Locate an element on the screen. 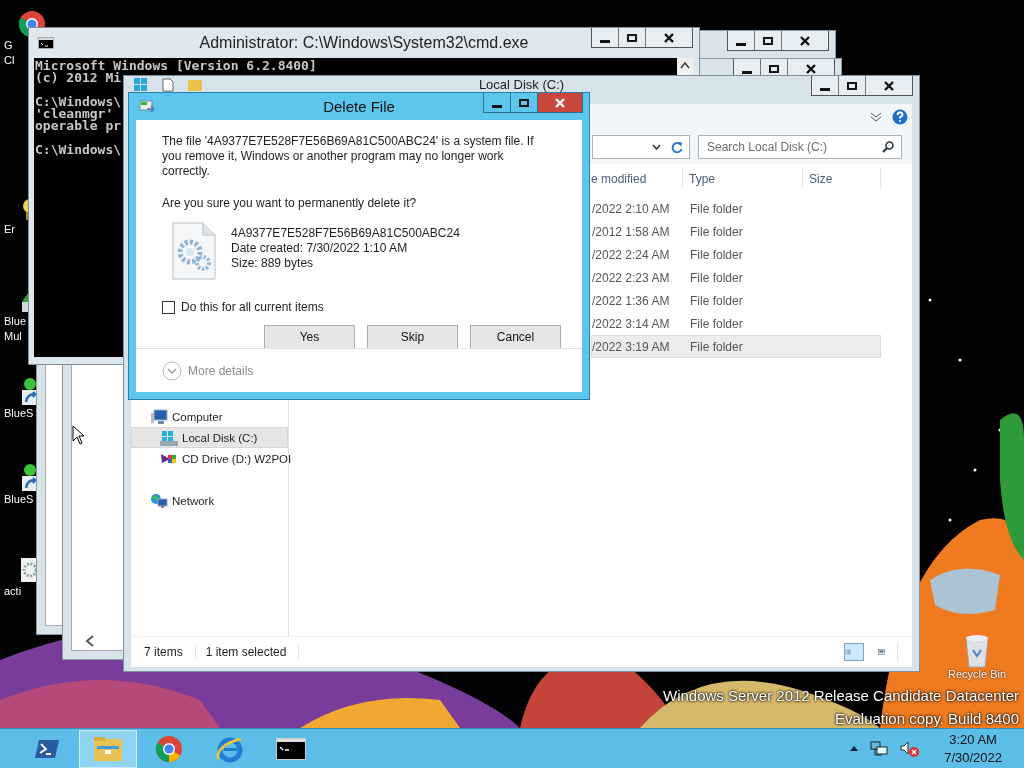  console-line: Microsoft Windows [Version 6.2.8400] is located at coordinates (176, 65).